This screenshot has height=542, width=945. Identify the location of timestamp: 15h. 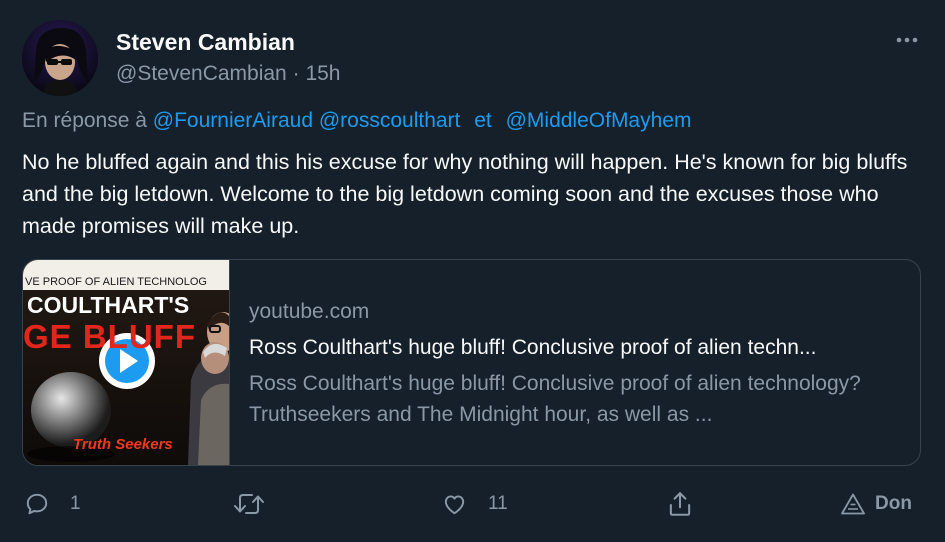
(322, 73).